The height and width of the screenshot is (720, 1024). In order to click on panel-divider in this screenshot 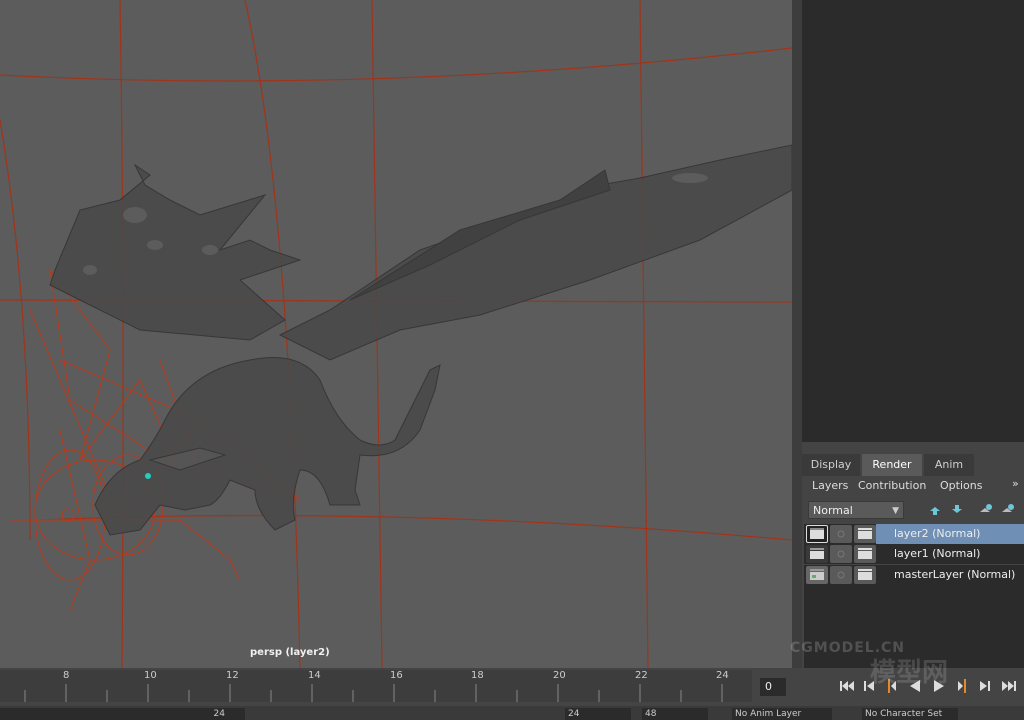, I will do `click(797, 334)`.